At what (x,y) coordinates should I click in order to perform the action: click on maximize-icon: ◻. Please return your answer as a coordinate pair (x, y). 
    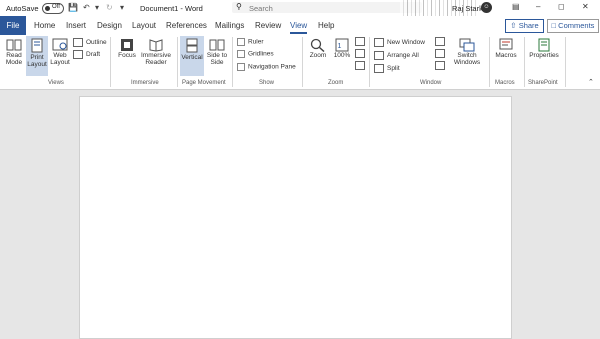
    Looking at the image, I should click on (561, 6).